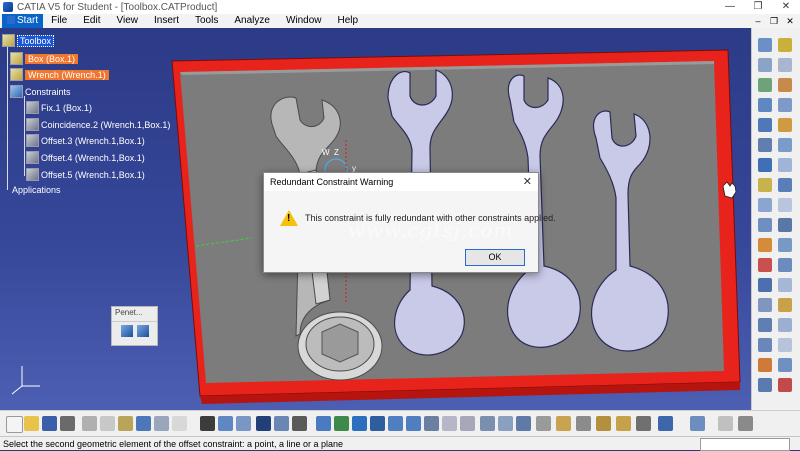  Describe the element at coordinates (765, 45) in the screenshot. I see `gear-assembly-icon` at that location.